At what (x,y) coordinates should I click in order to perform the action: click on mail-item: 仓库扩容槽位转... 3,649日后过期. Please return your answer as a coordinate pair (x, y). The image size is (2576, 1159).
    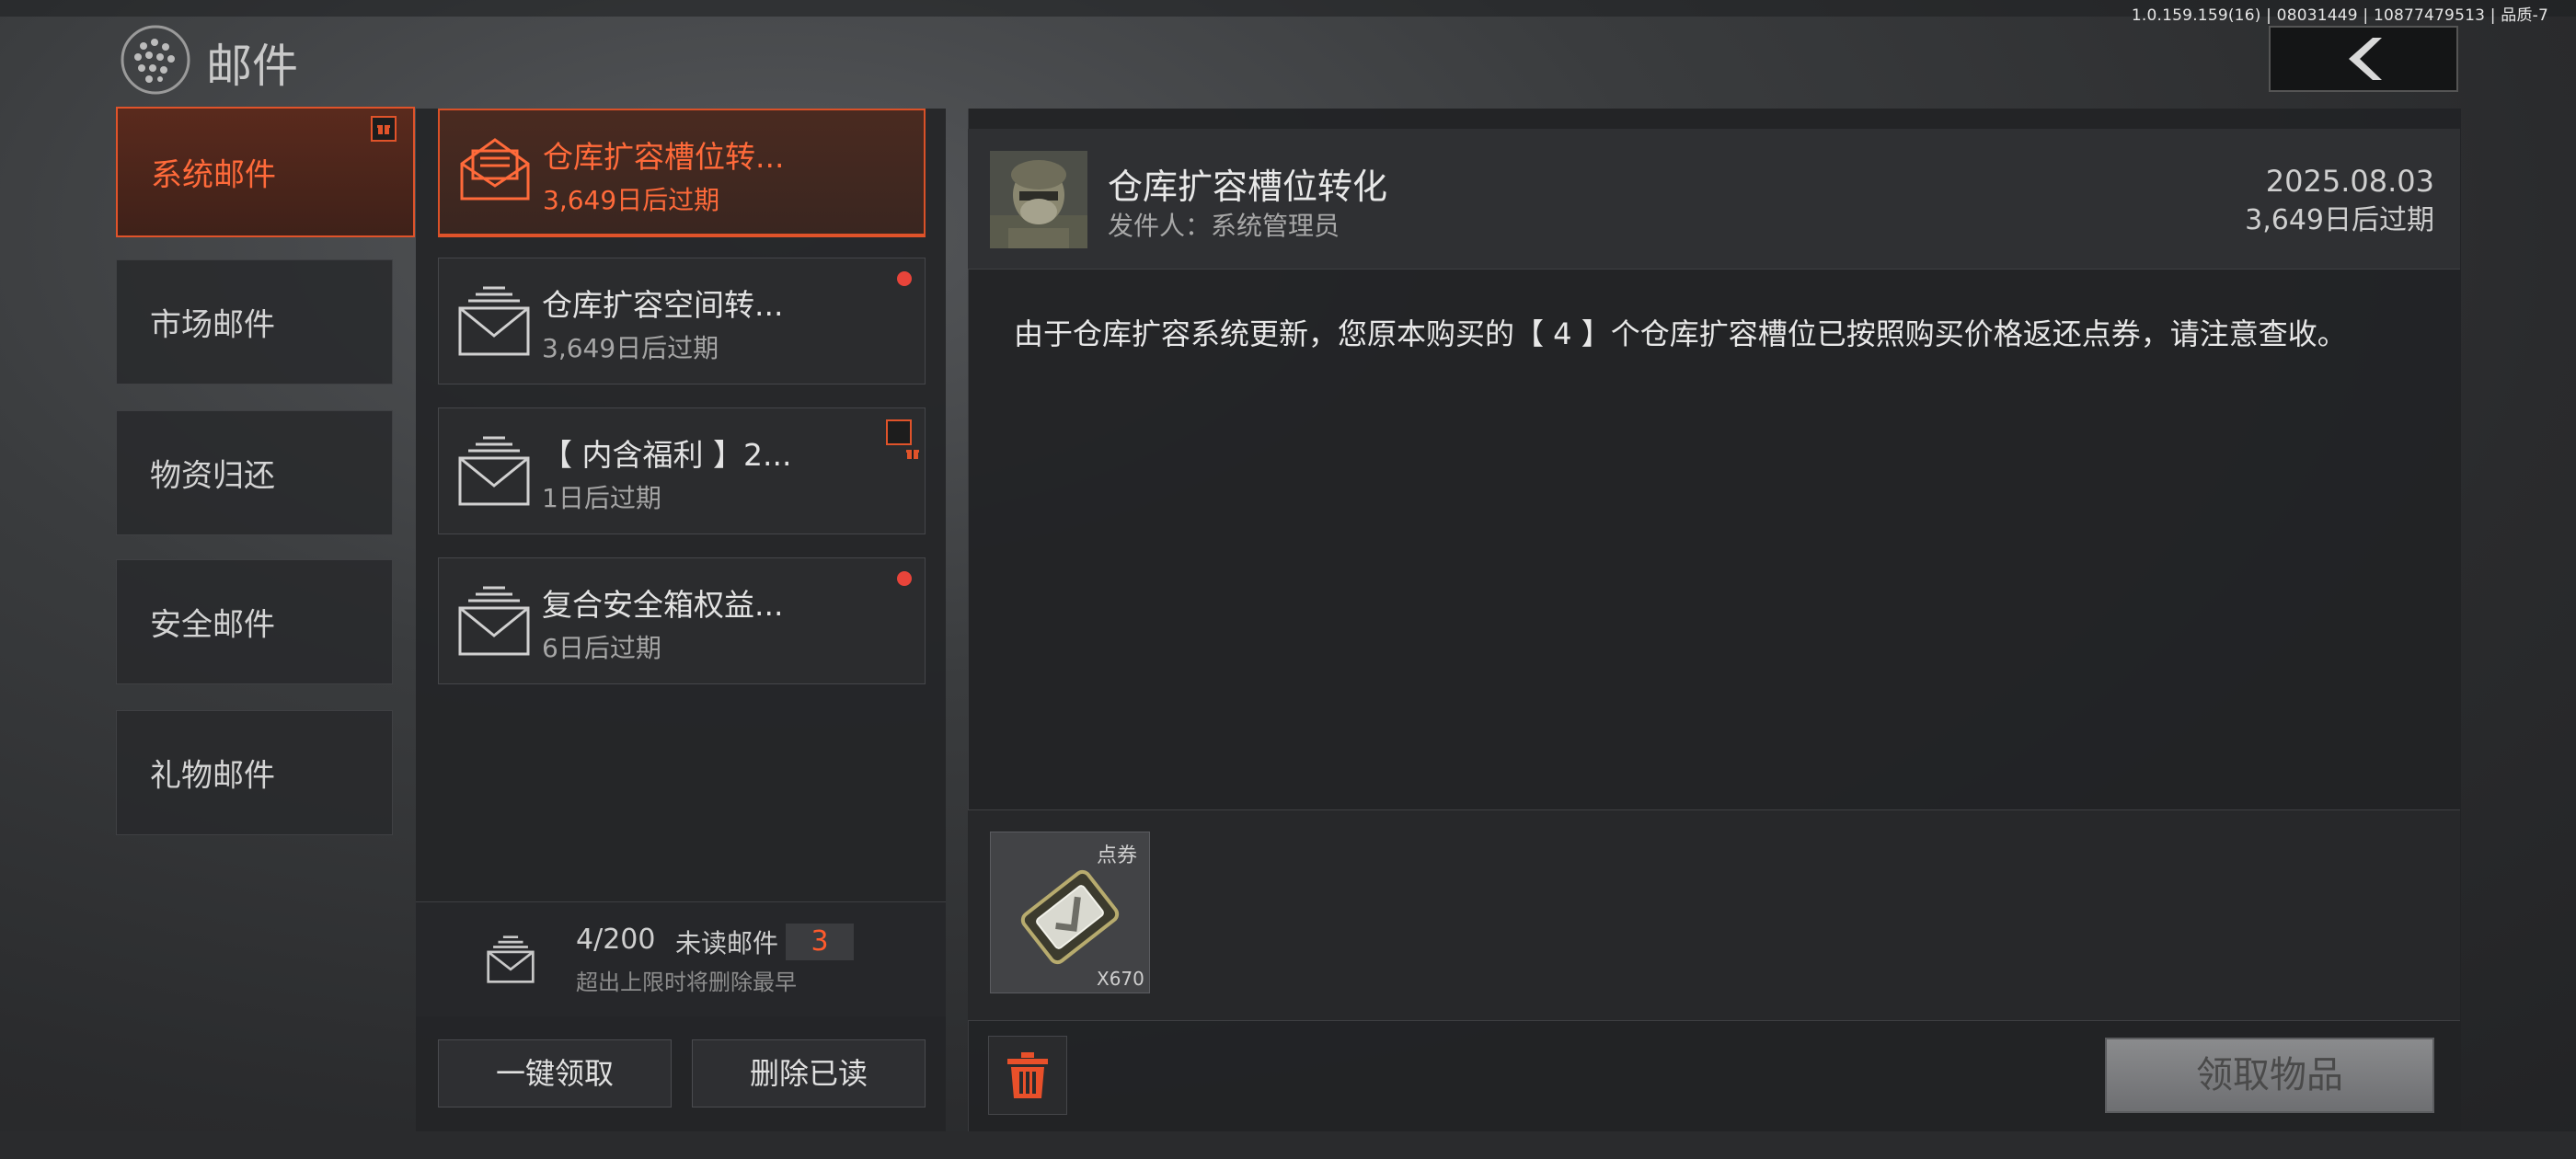
    Looking at the image, I should click on (682, 173).